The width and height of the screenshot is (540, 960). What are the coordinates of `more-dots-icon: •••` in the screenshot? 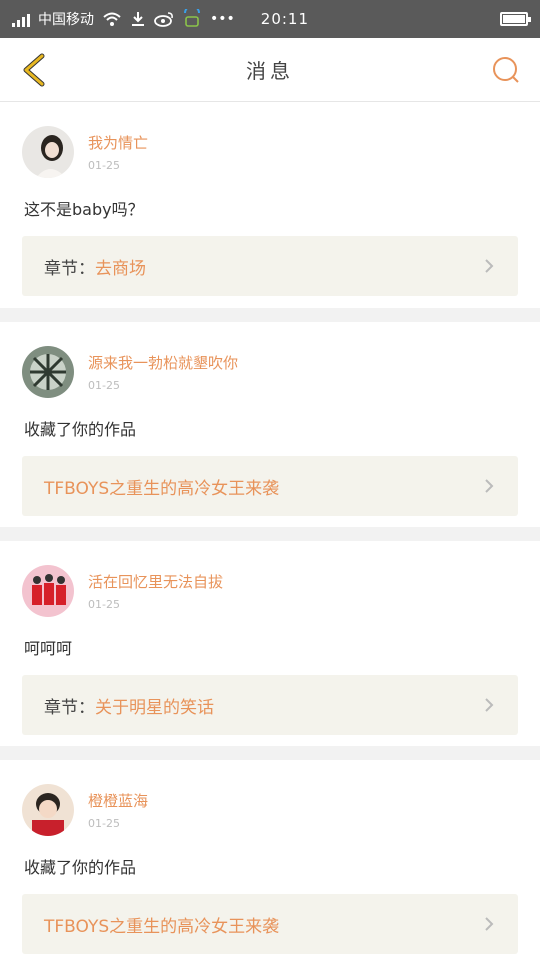 It's located at (222, 19).